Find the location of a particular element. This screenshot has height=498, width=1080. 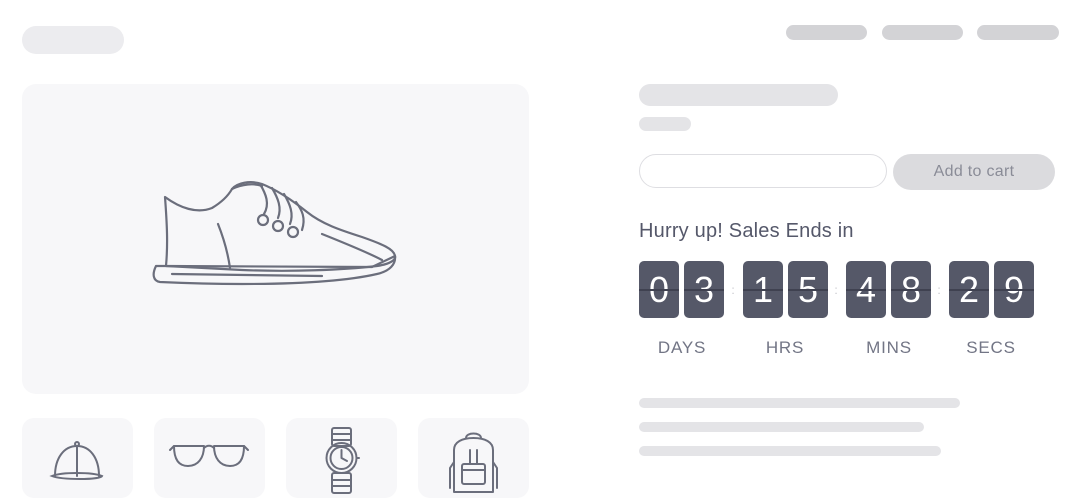

product-price-placeholder is located at coordinates (665, 124).